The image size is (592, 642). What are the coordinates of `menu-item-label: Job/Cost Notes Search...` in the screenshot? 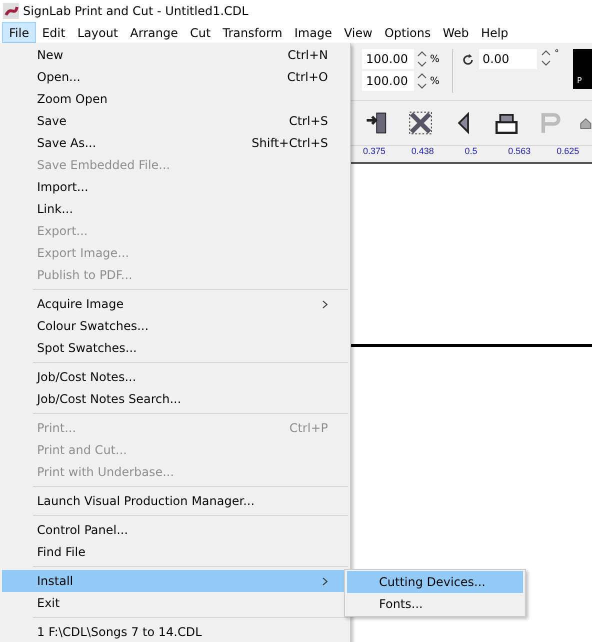 It's located at (109, 399).